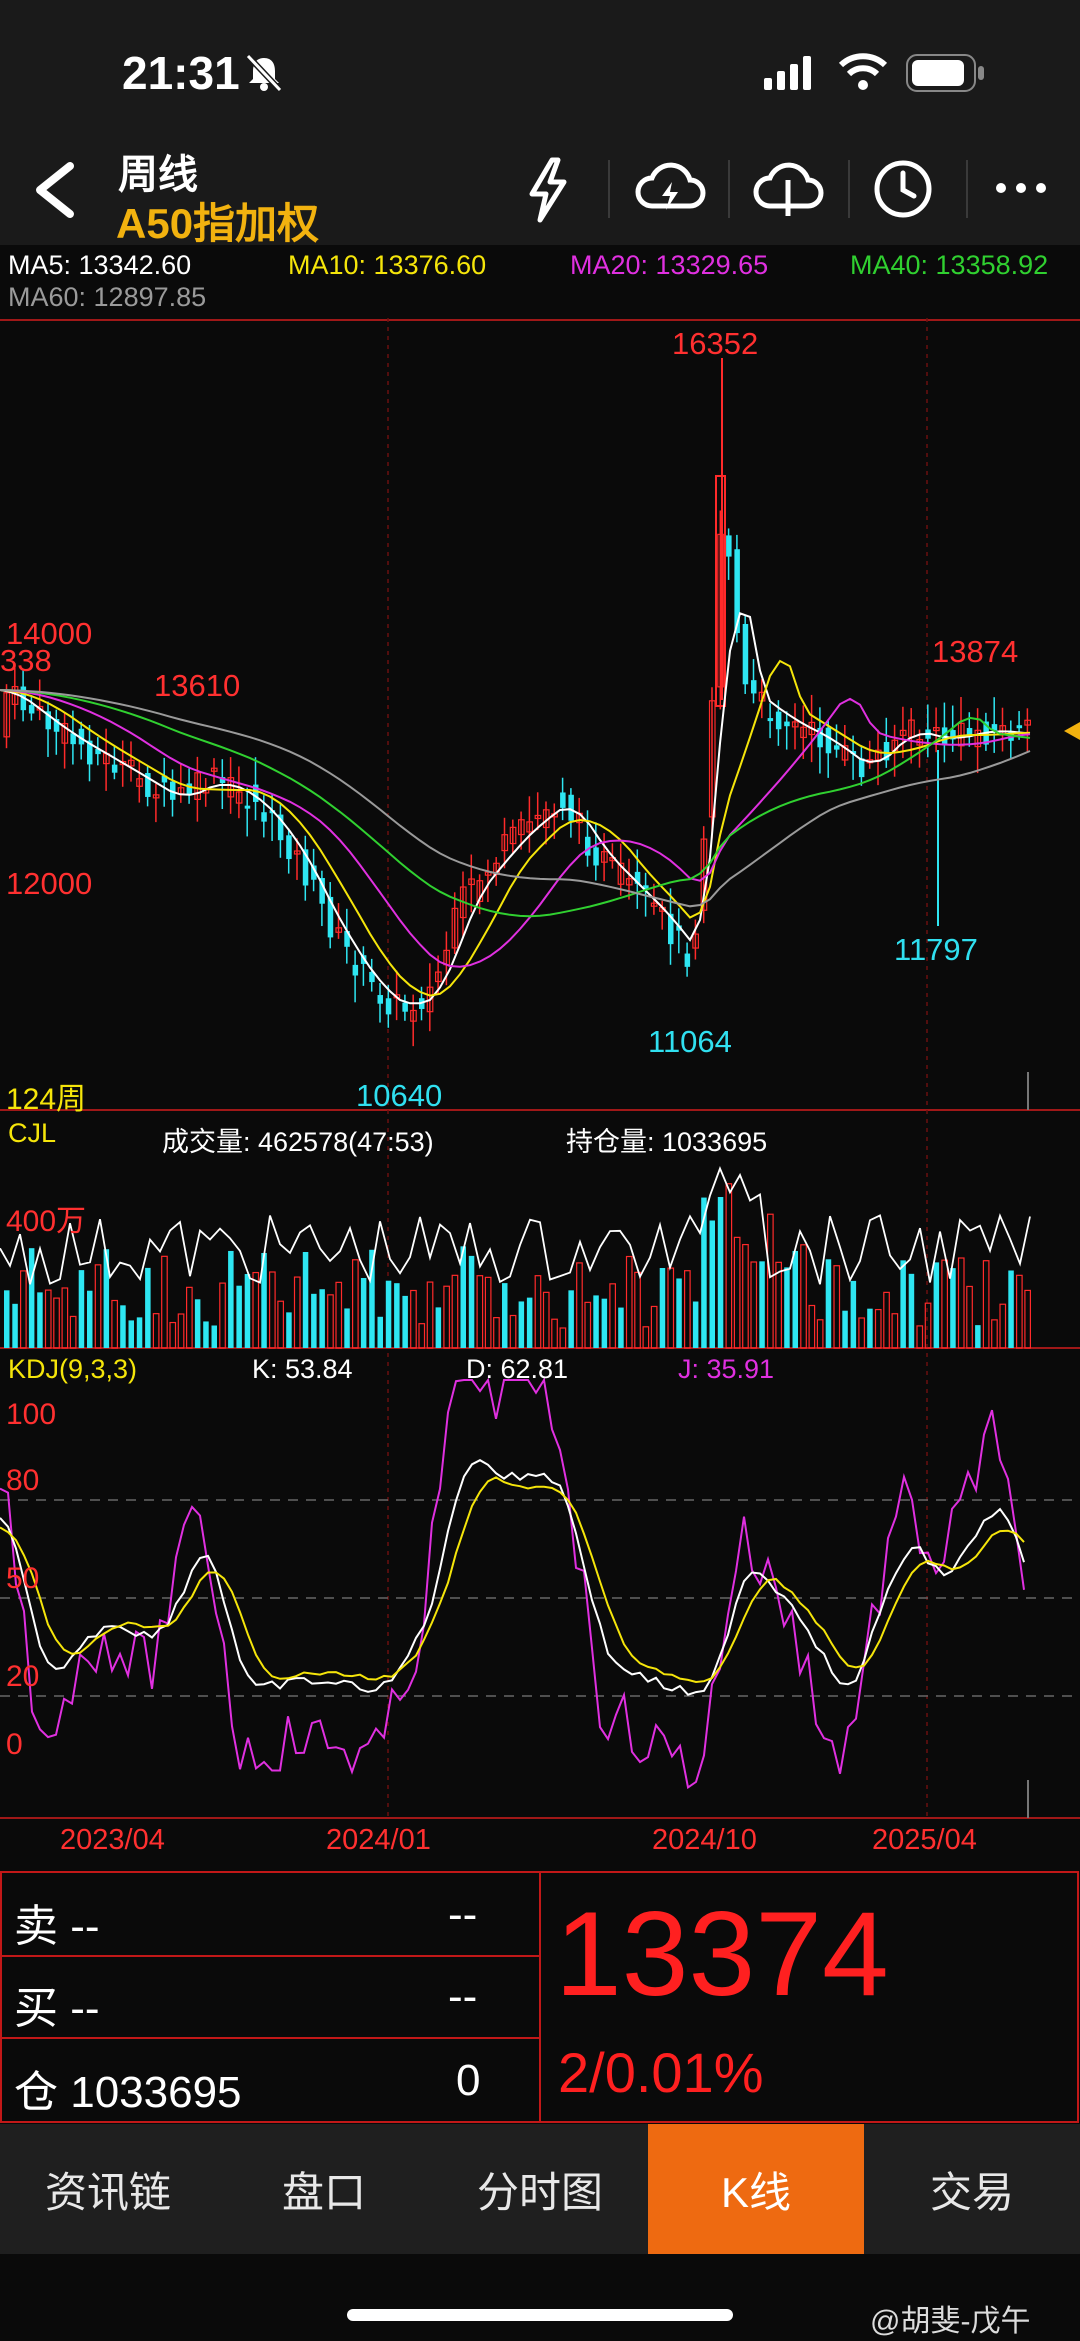 The height and width of the screenshot is (2341, 1080). Describe the element at coordinates (23, 1578) in the screenshot. I see `kdj-y-50: 50` at that location.